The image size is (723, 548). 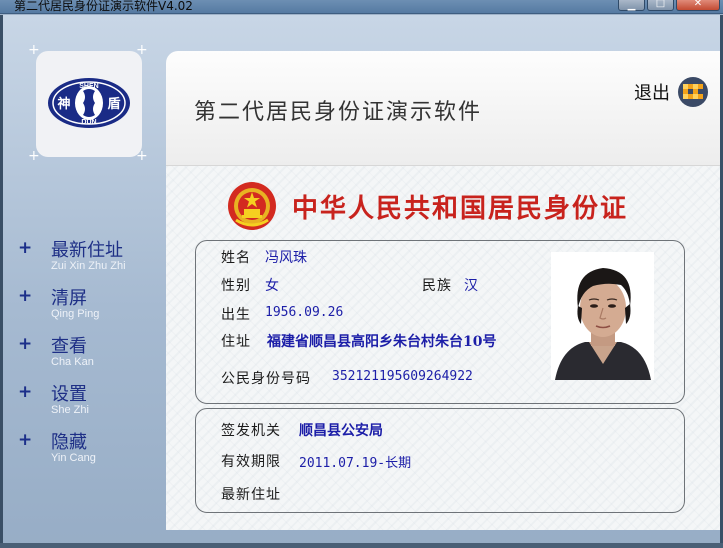 I want to click on minimize-button: ▁, so click(x=631, y=5).